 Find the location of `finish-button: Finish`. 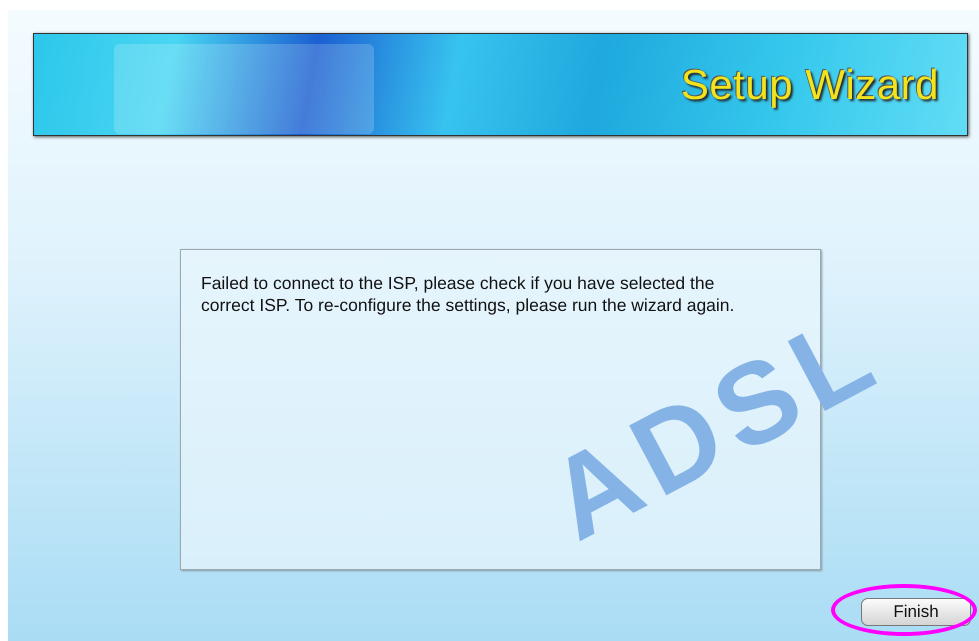

finish-button: Finish is located at coordinates (916, 612).